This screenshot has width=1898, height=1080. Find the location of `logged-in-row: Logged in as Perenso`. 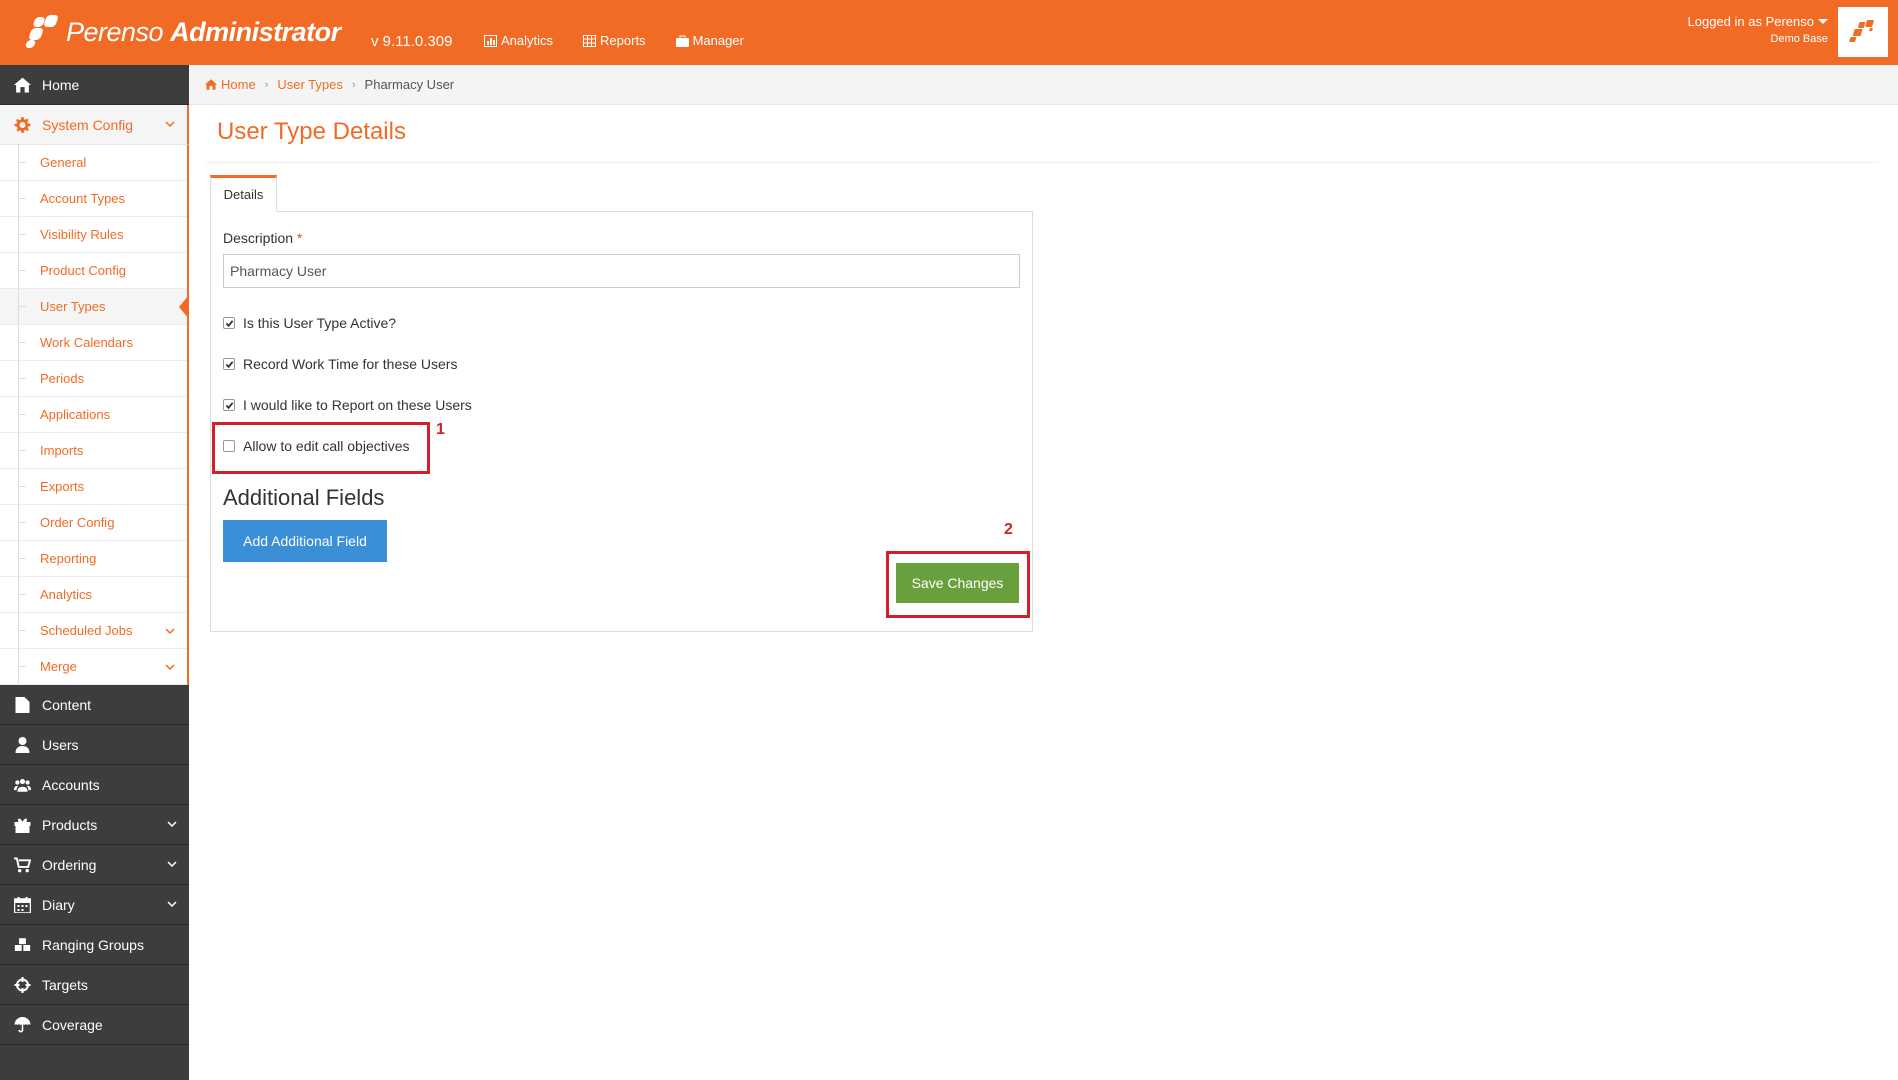

logged-in-row: Logged in as Perenso is located at coordinates (1758, 21).